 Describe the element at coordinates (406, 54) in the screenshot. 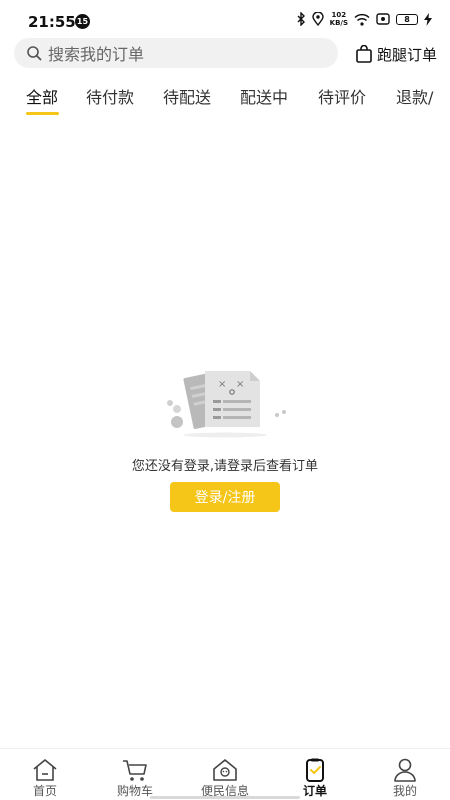

I see `errand-orders-label: 跑腿订单` at that location.